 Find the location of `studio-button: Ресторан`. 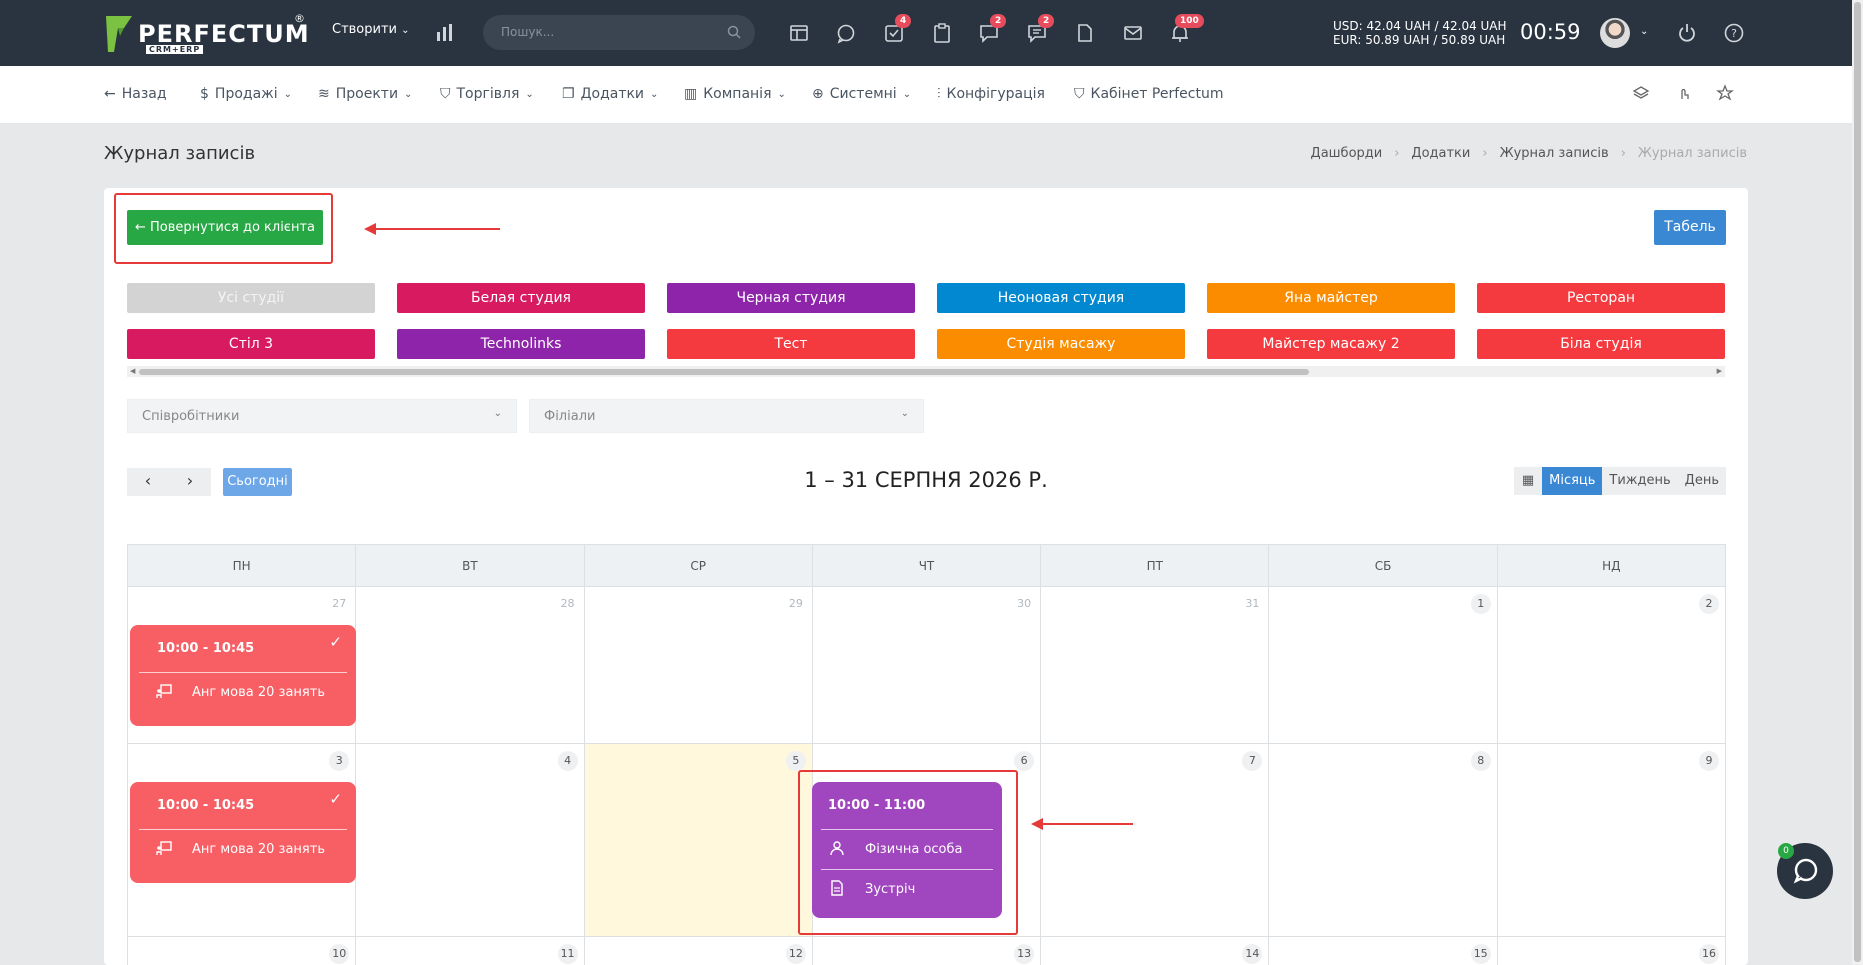

studio-button: Ресторан is located at coordinates (1601, 298).